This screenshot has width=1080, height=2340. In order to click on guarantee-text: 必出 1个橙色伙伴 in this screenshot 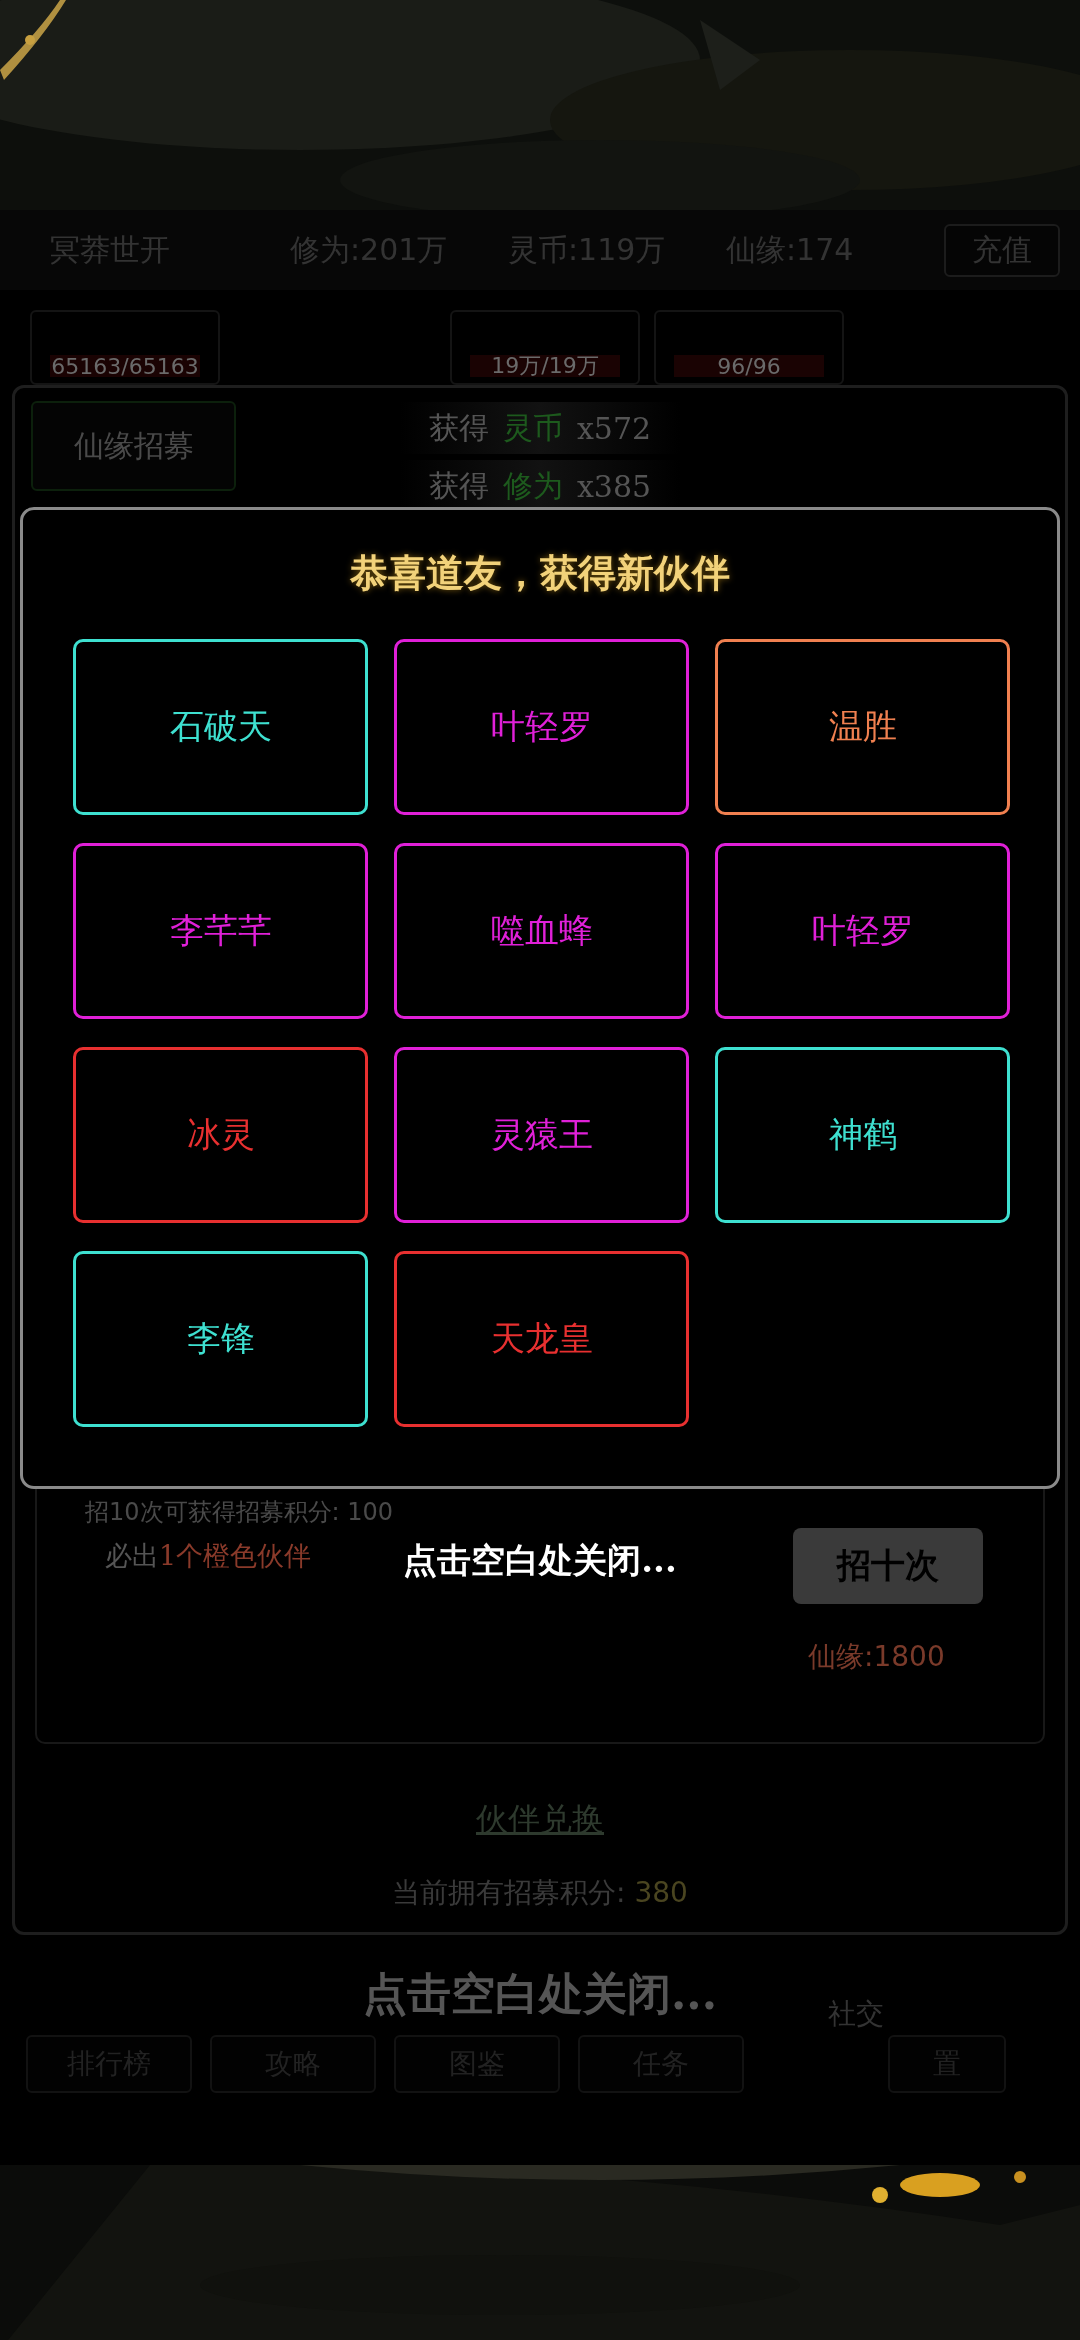, I will do `click(208, 1556)`.